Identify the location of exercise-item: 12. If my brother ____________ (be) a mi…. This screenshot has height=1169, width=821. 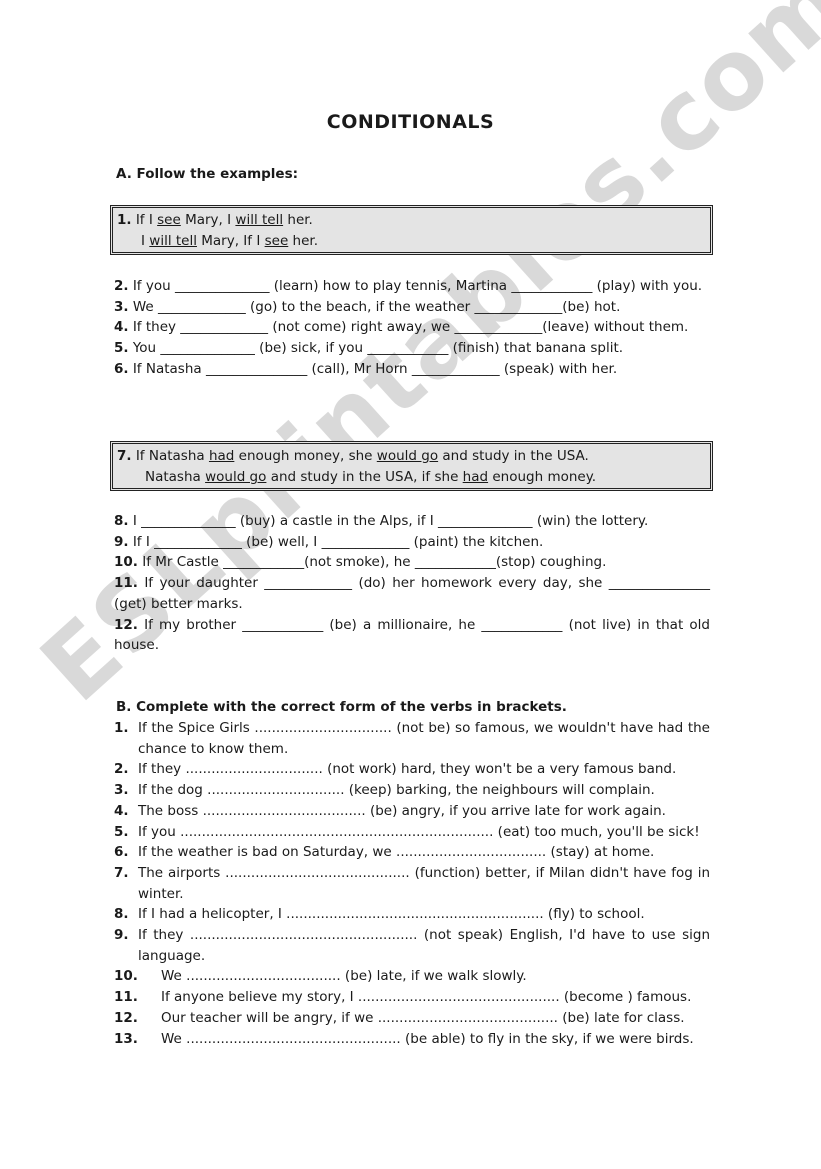
(412, 635).